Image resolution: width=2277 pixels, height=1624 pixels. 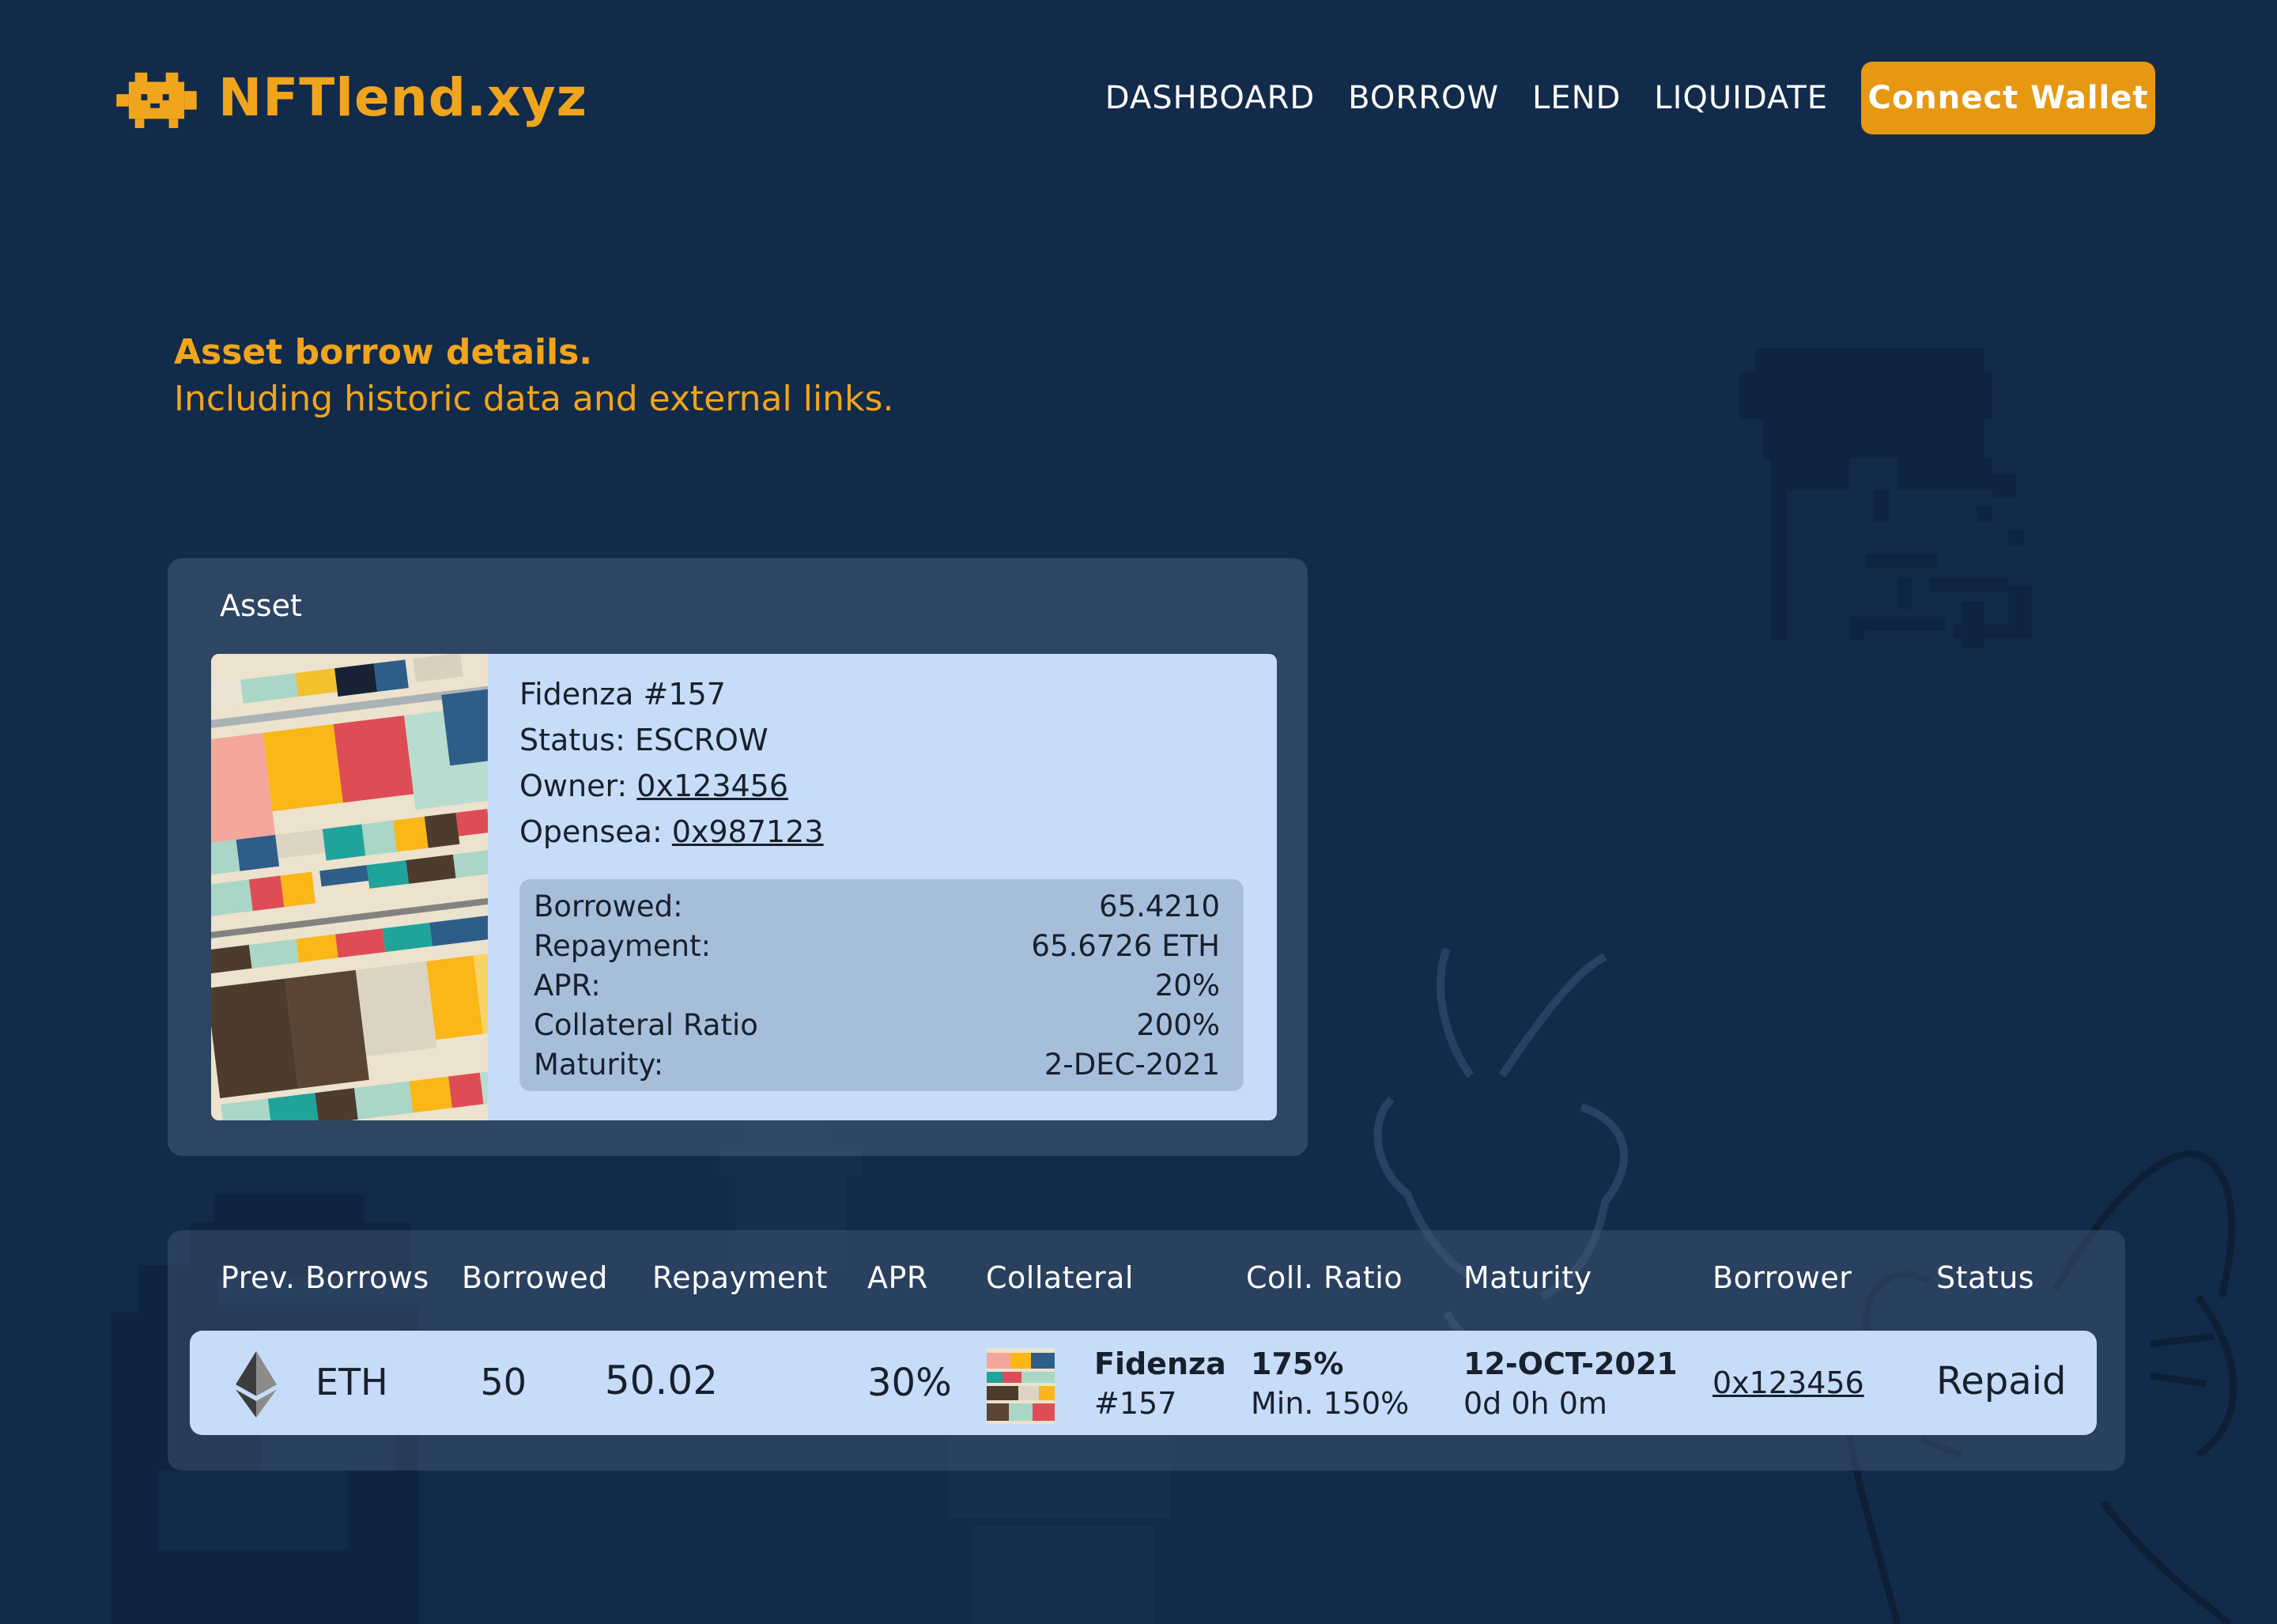 What do you see at coordinates (1741, 98) in the screenshot?
I see `nav-liquidate: LIQUIDATE` at bounding box center [1741, 98].